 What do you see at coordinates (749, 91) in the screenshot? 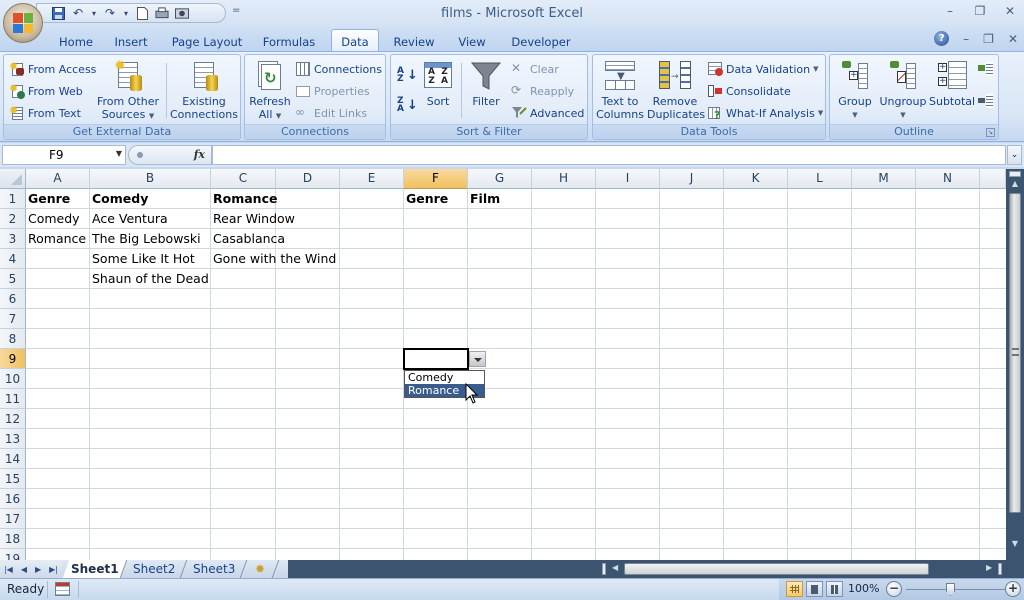
I see `consolidate-button: Consolidate` at bounding box center [749, 91].